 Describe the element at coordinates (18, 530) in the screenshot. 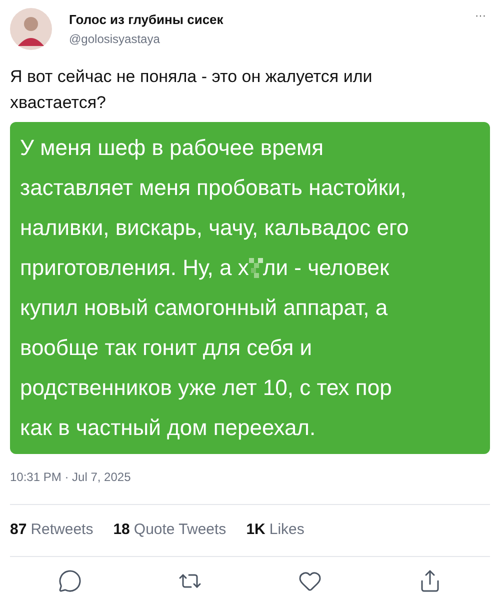

I see `stat-count: 87` at that location.